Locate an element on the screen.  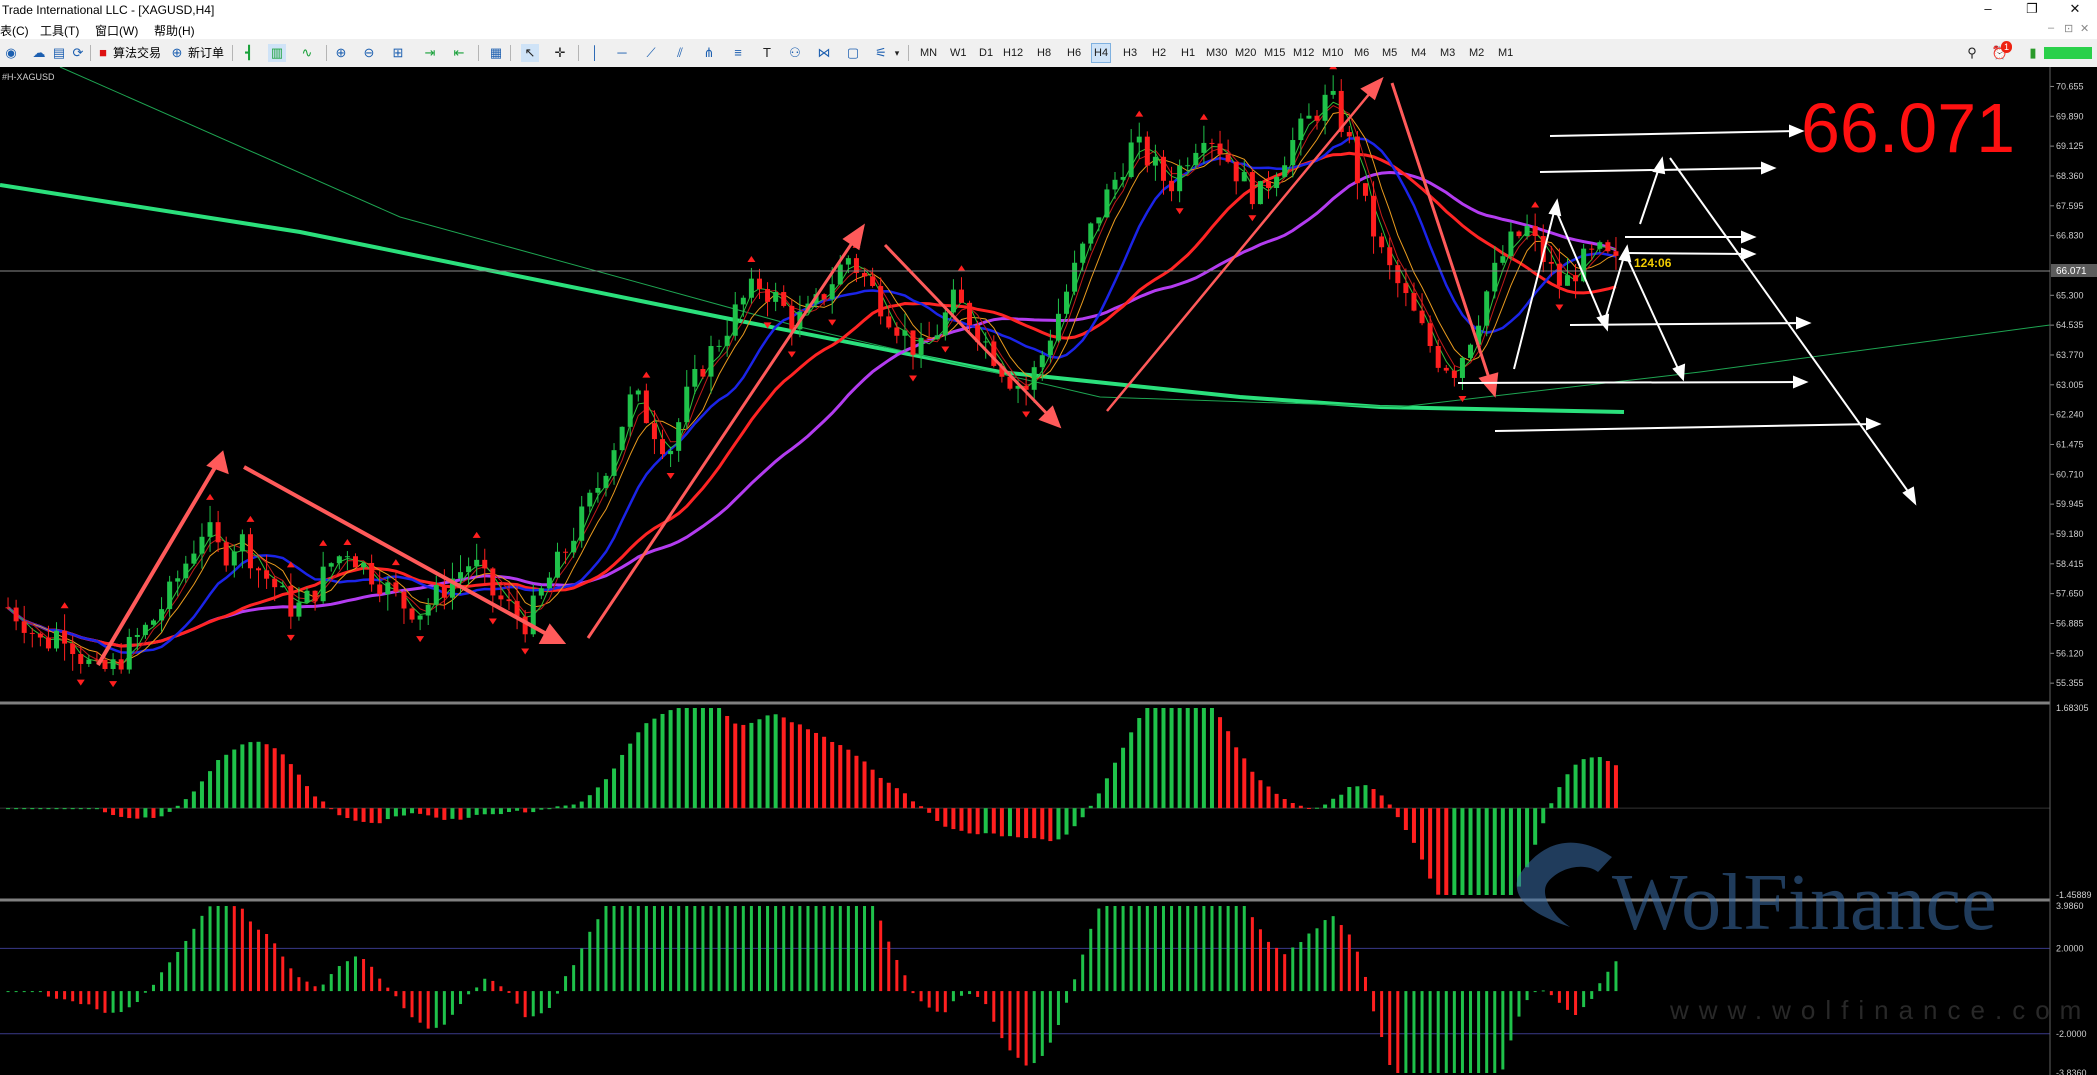
tab-timeframe: H1 is located at coordinates (1188, 53).